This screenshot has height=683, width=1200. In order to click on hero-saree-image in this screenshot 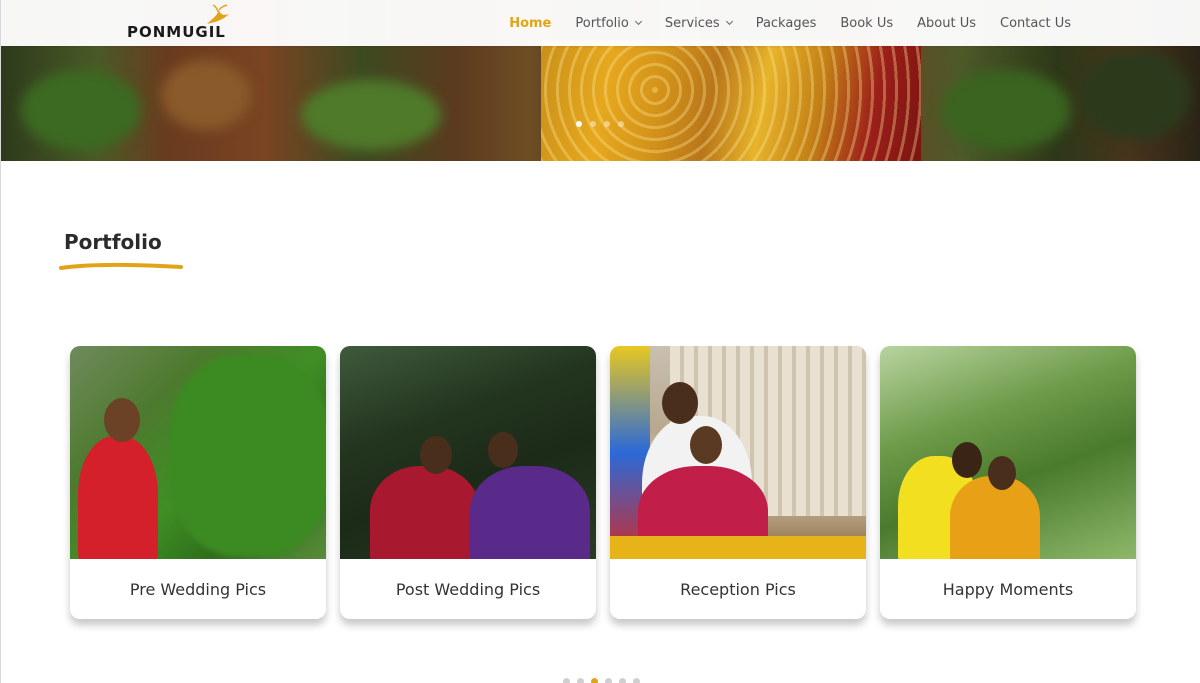, I will do `click(731, 100)`.